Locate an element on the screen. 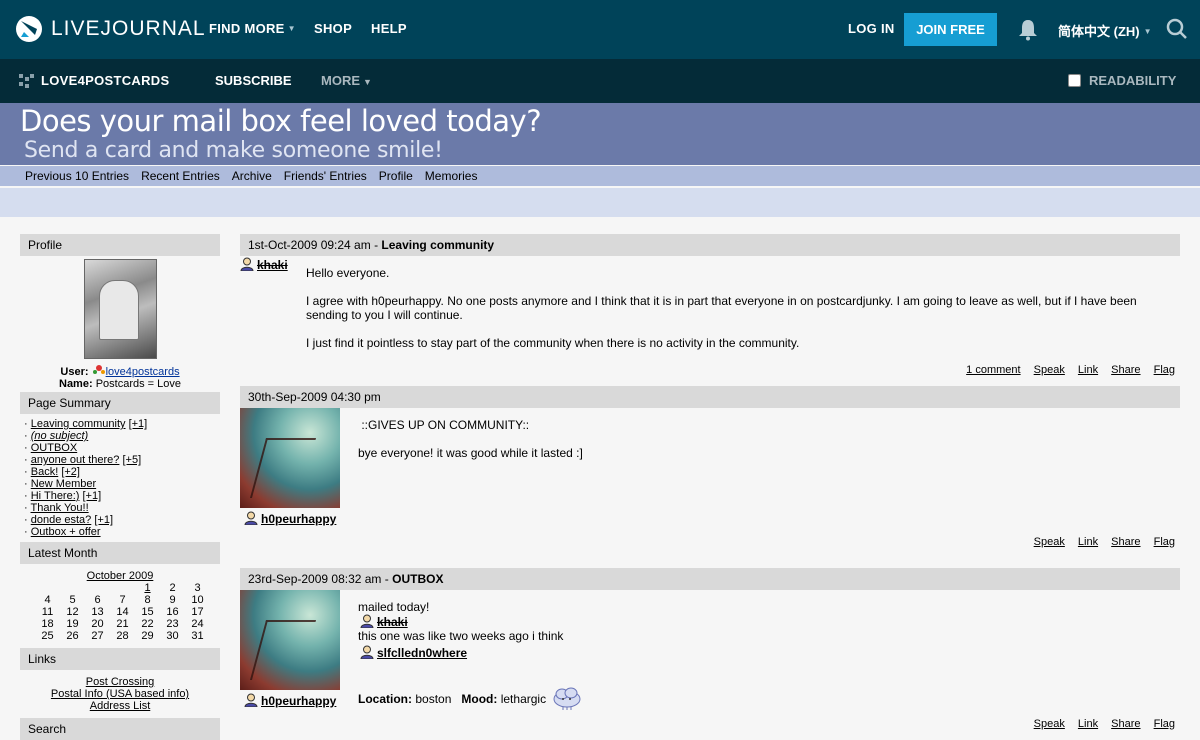 The height and width of the screenshot is (740, 1200). link-postal-info: Postal Info (USA based info) is located at coordinates (120, 694).